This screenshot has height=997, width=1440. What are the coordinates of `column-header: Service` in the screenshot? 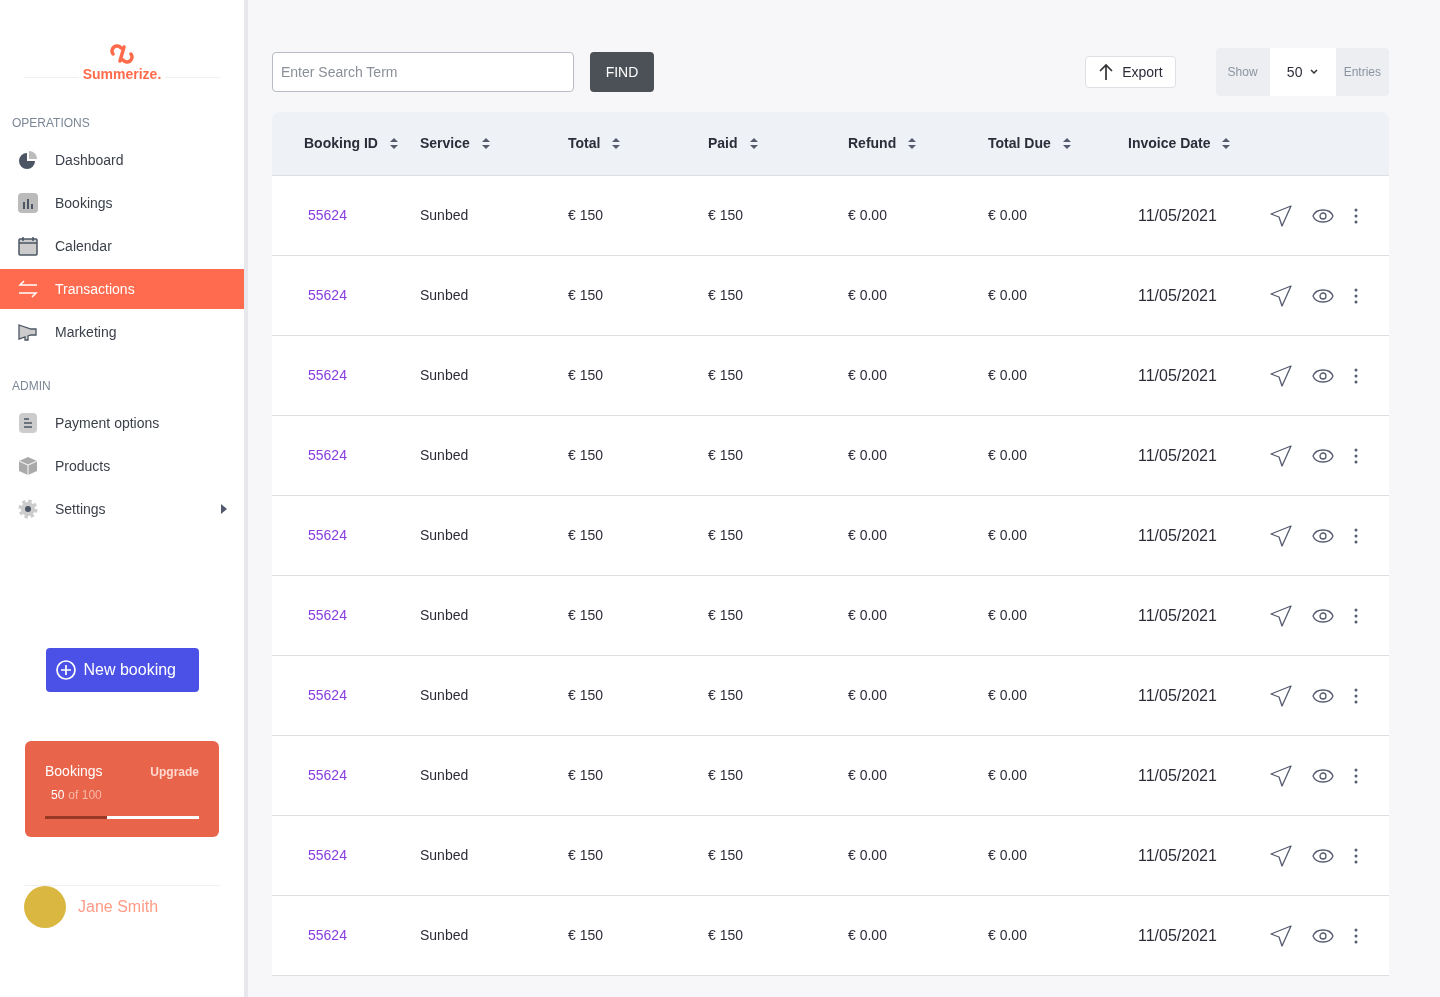 It's located at (455, 143).